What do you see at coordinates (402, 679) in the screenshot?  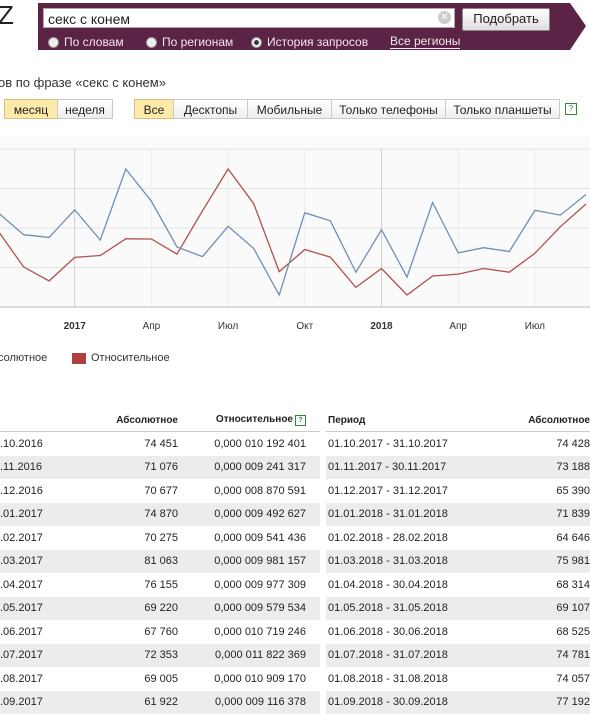 I see `table-cell: 01.08.2018 - 31.08.2018` at bounding box center [402, 679].